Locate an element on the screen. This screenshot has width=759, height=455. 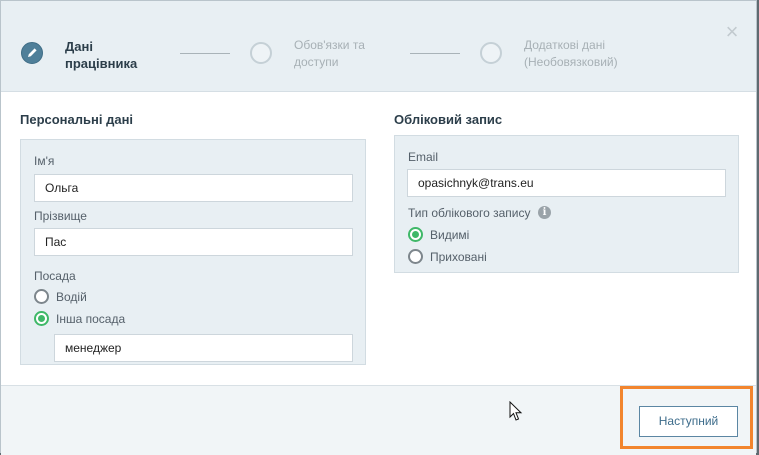
radio-visible-label: Видимі is located at coordinates (449, 235).